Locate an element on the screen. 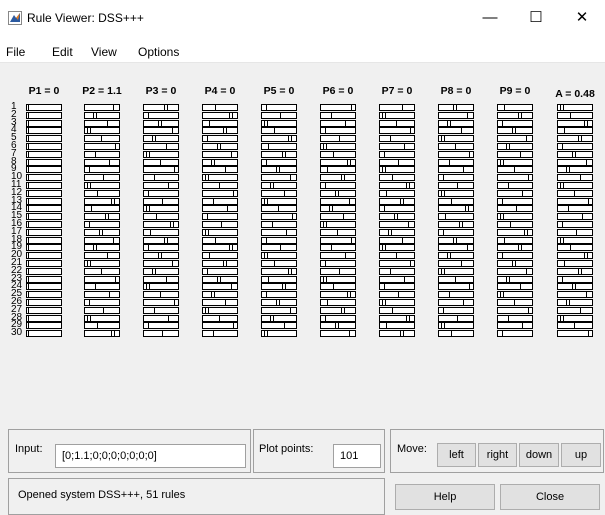 The width and height of the screenshot is (605, 515). menu-file: File is located at coordinates (15, 52).